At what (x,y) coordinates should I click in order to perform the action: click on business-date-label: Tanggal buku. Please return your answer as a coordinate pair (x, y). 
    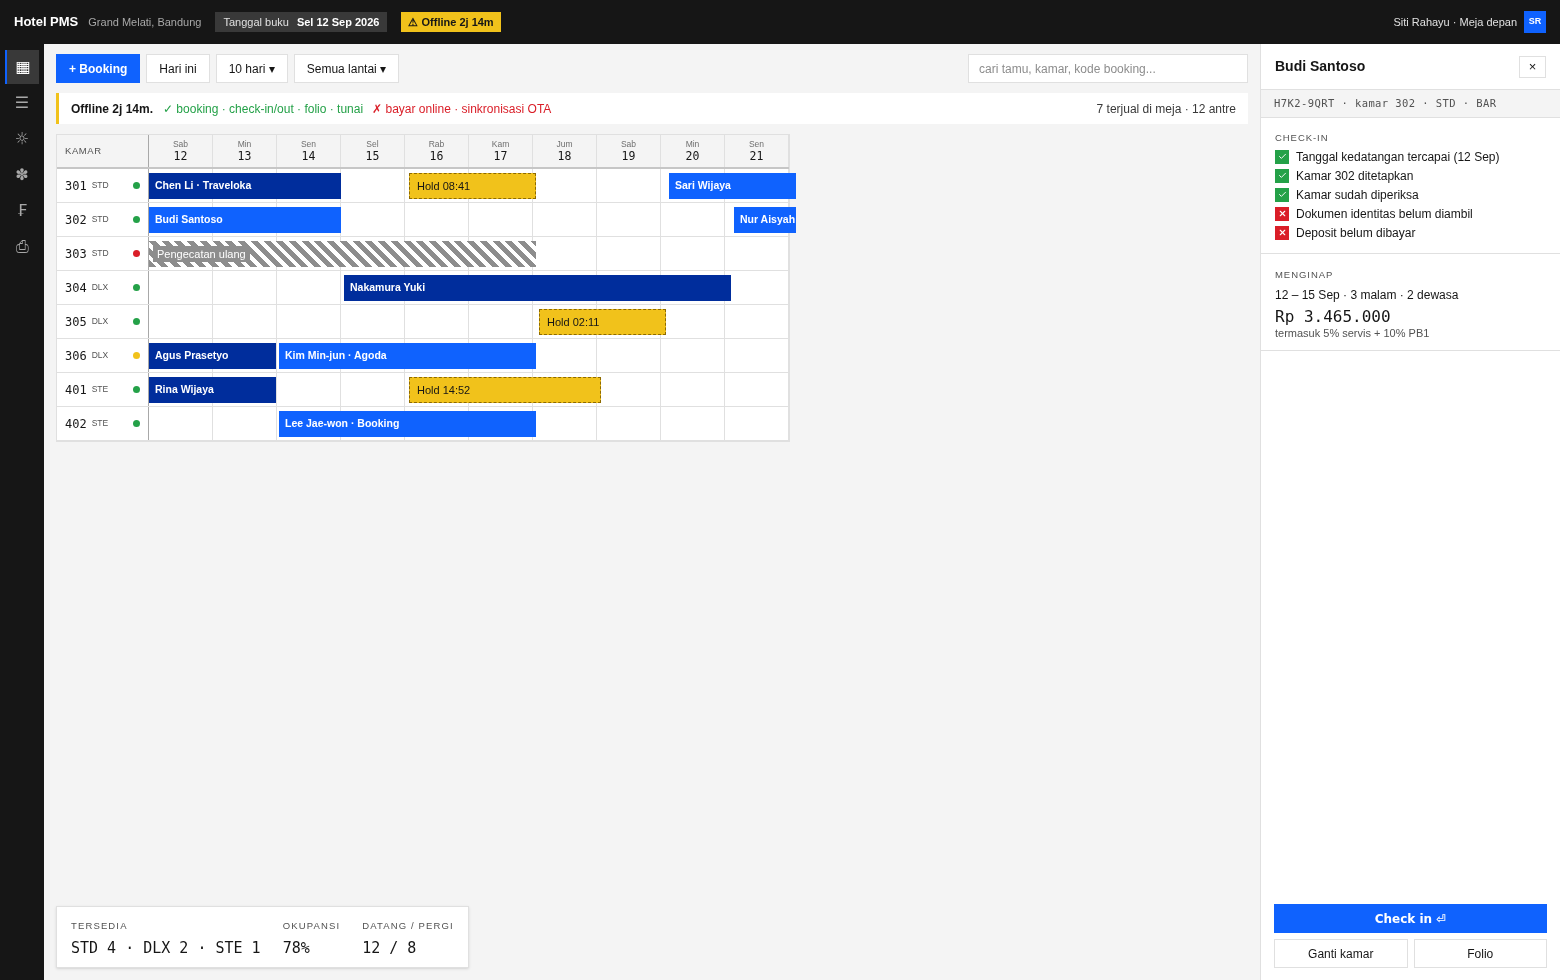
    Looking at the image, I should click on (256, 22).